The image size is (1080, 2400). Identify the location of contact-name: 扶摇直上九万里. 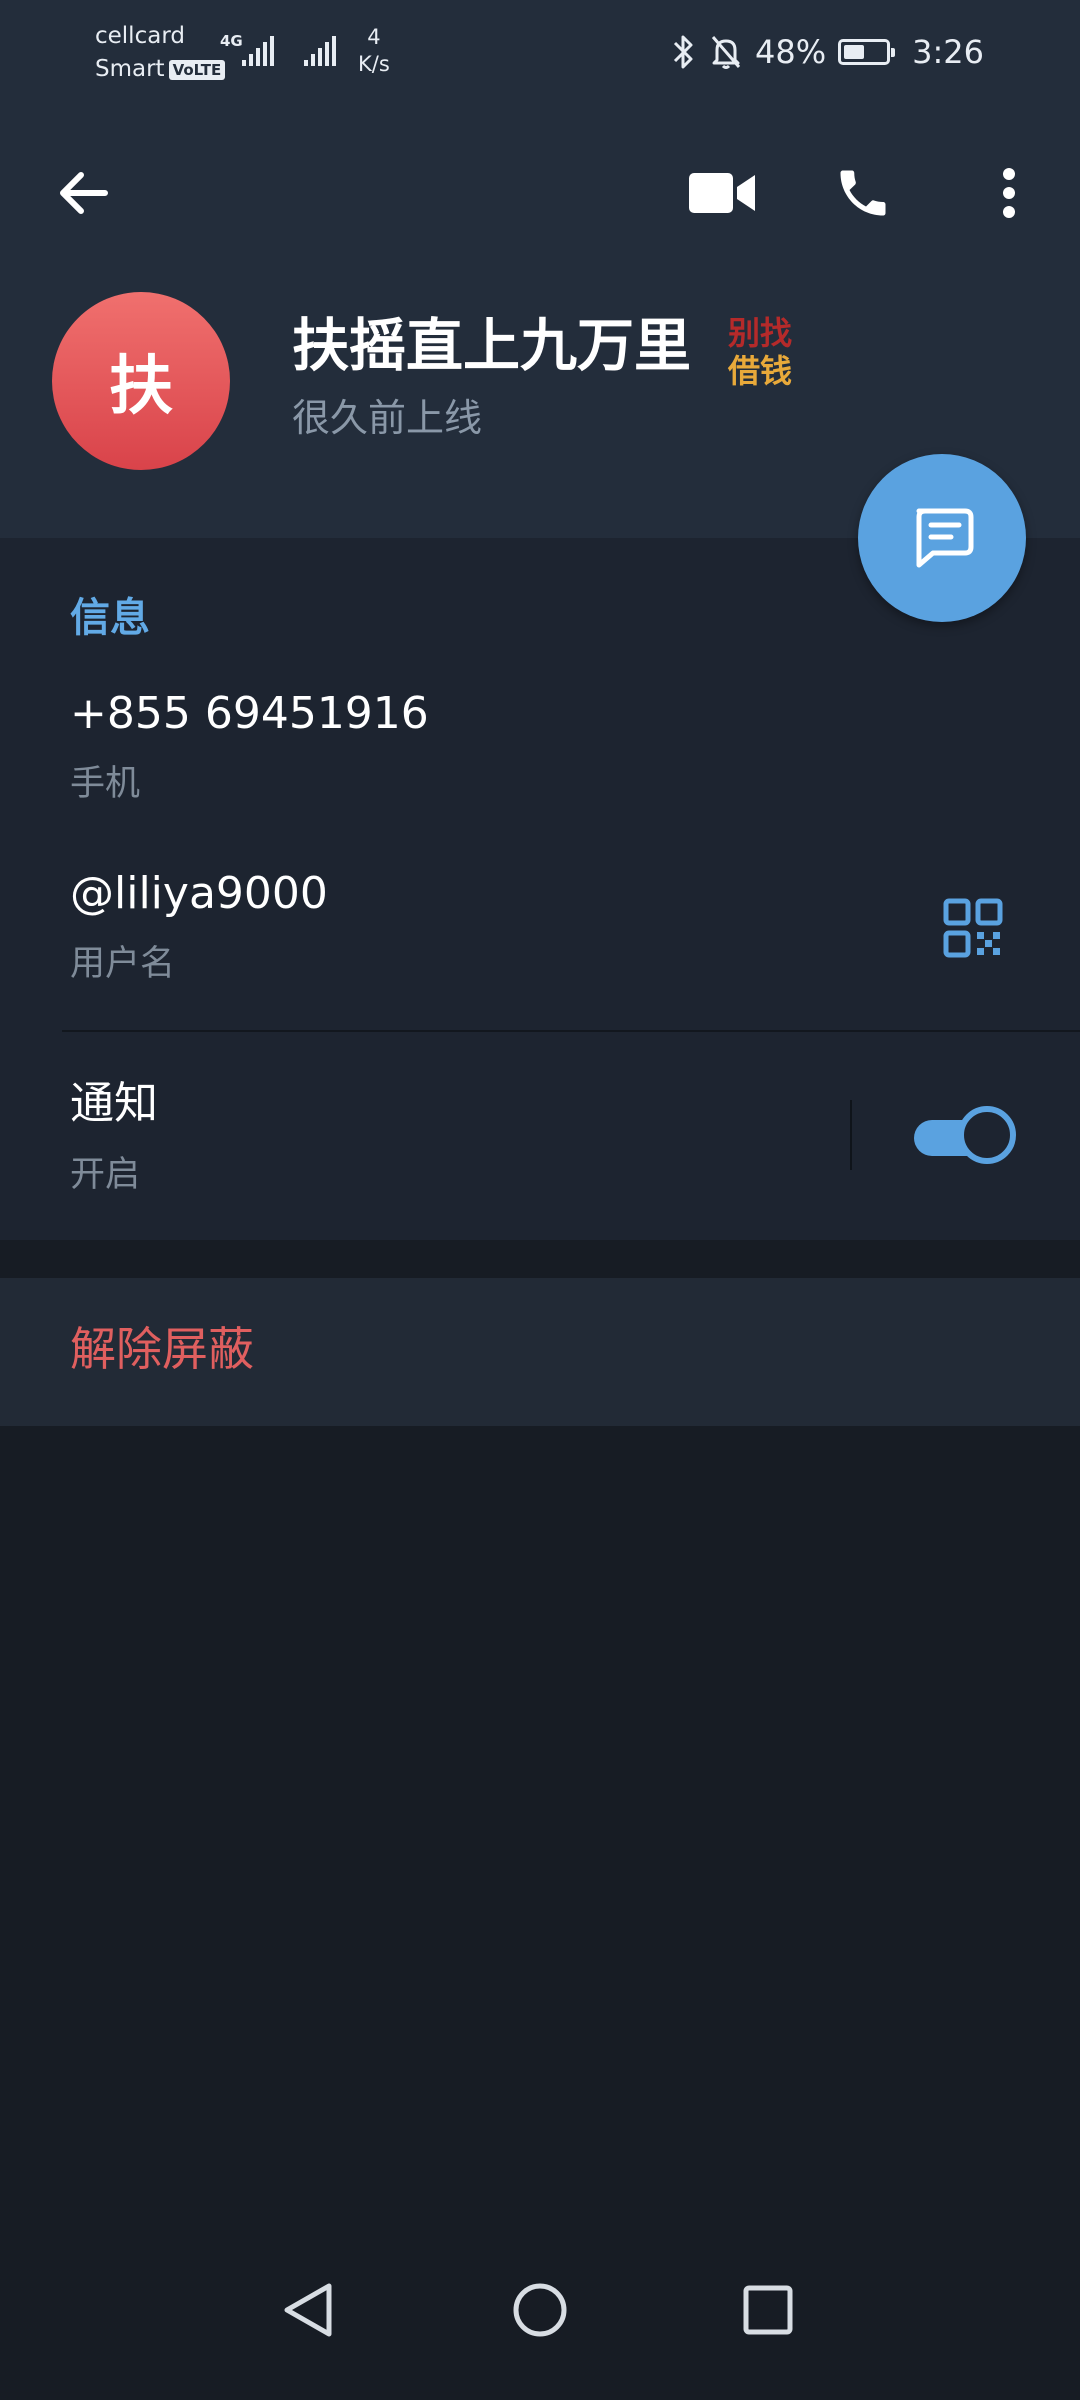
(491, 346).